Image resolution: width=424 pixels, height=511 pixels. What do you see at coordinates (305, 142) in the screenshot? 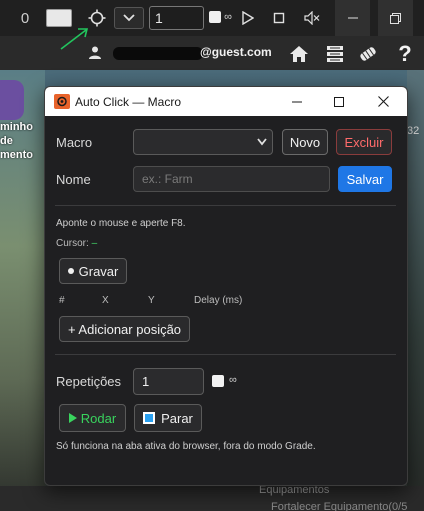
I see `new-macro-button: Novo` at bounding box center [305, 142].